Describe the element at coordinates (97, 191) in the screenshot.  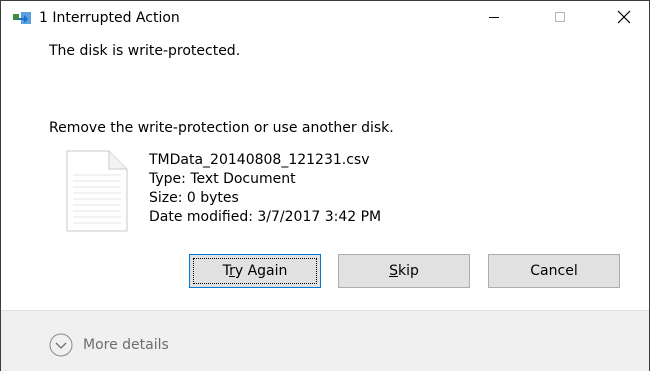
I see `text-document-icon` at that location.